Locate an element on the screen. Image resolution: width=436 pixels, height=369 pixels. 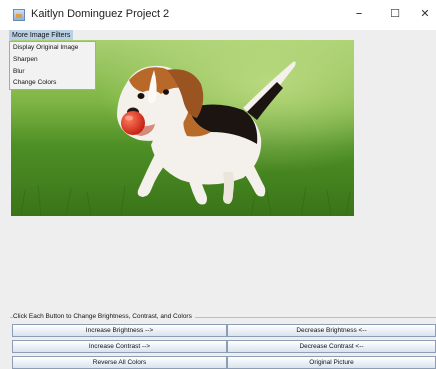
maximize-button: ☐ is located at coordinates (395, 14).